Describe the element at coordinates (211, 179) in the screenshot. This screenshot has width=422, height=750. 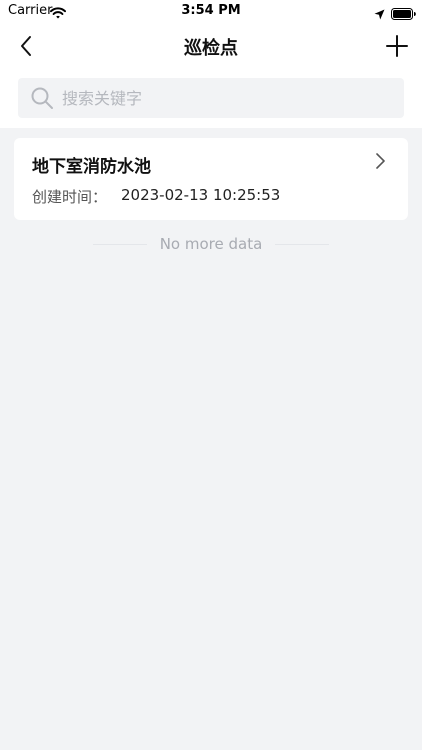
I see `list-item: 地下室消防水池 创建时间： 2023-02-13 10:25:53` at that location.